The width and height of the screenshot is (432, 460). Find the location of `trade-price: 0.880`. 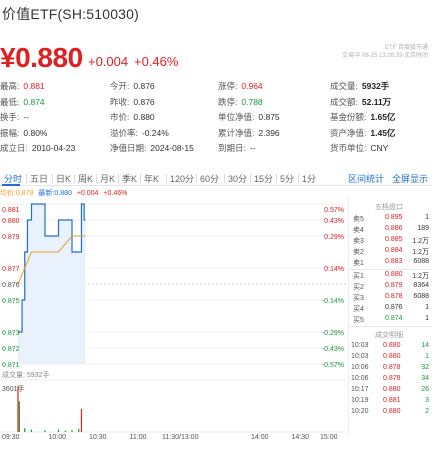

trade-price: 0.880 is located at coordinates (392, 411).